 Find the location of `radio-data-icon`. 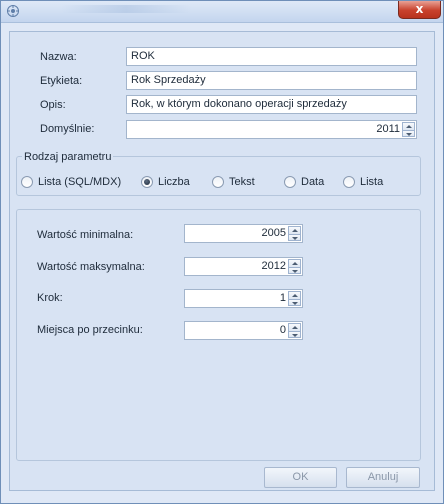

radio-data-icon is located at coordinates (290, 182).